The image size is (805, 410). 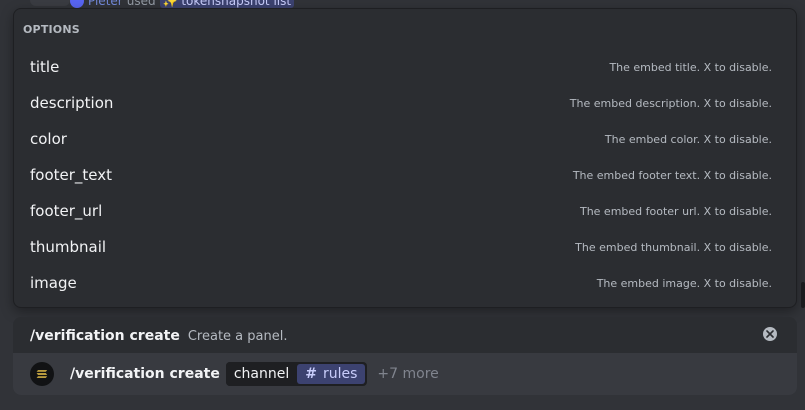 I want to click on channel-parameter-pill: channel # rules, so click(x=296, y=374).